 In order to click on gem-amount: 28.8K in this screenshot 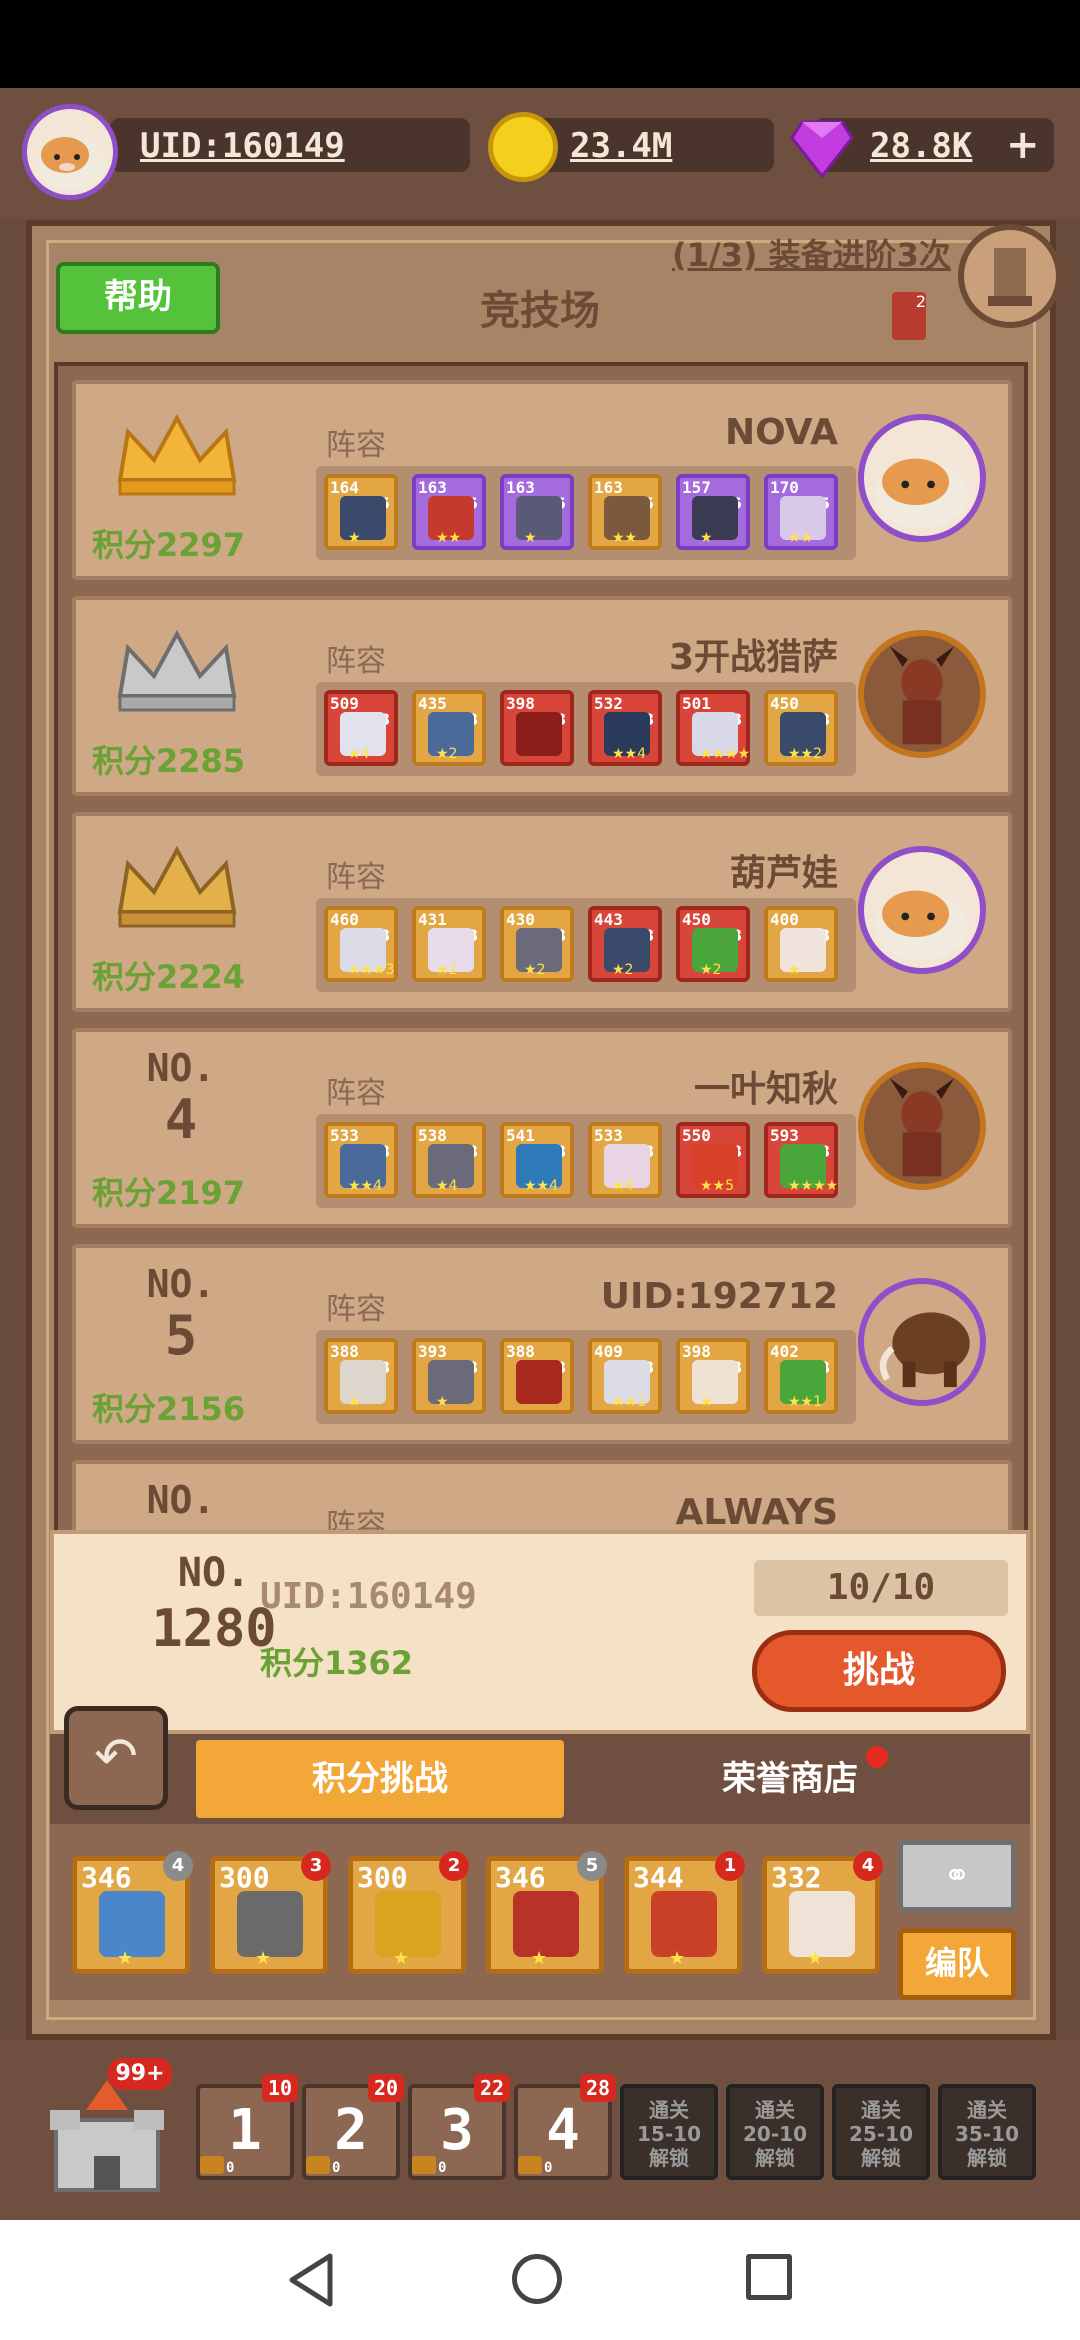, I will do `click(921, 146)`.